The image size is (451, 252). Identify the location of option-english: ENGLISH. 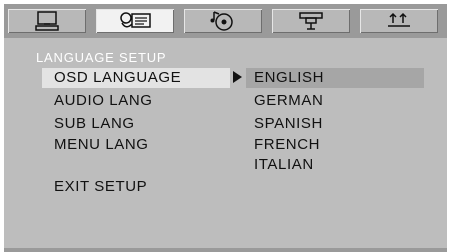
(289, 77).